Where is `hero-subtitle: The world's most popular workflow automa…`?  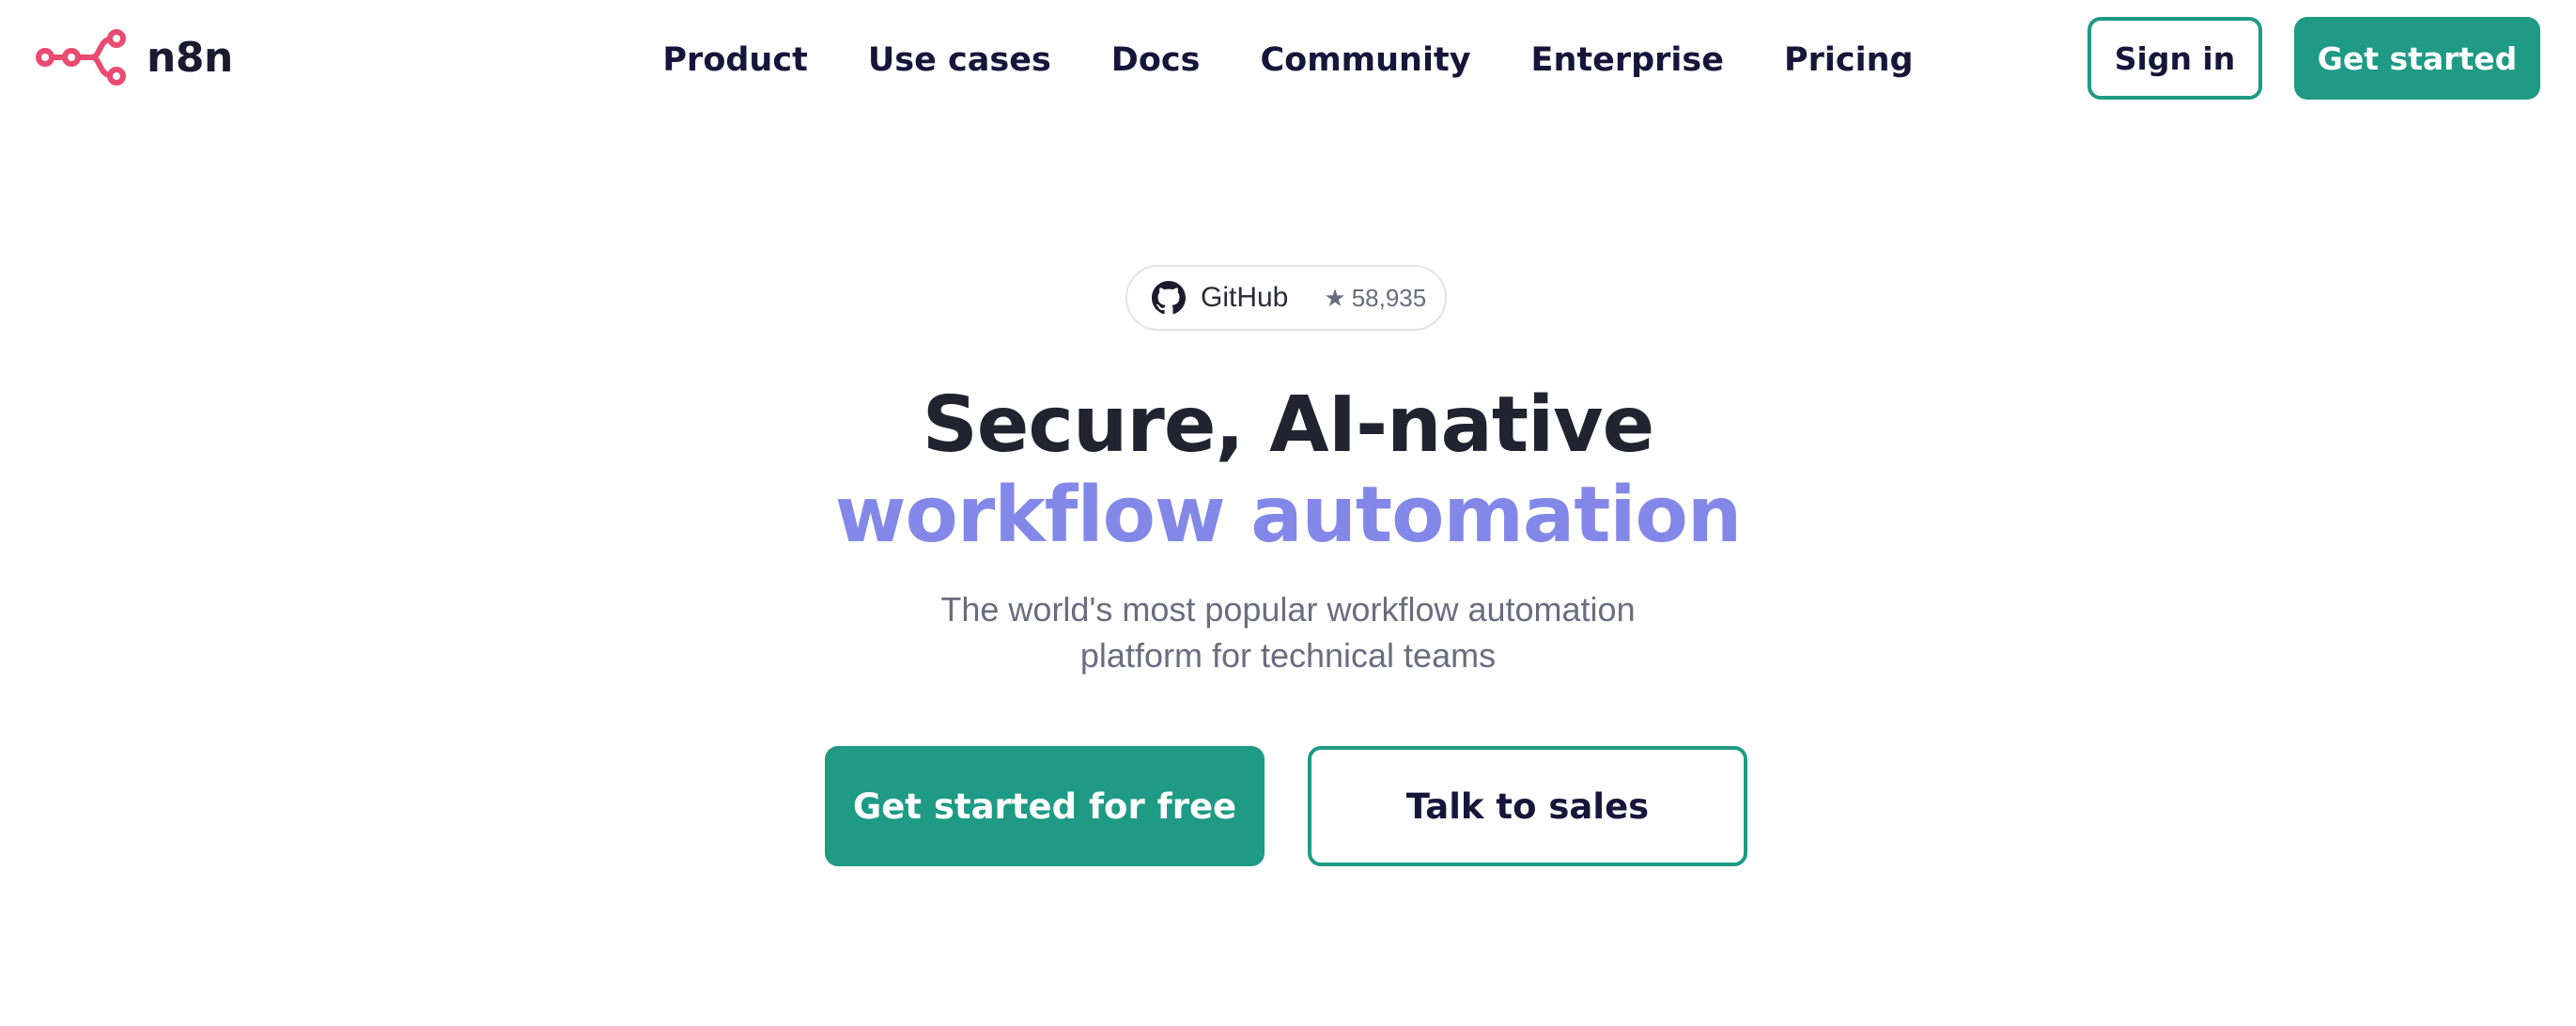
hero-subtitle: The world's most popular workflow automa… is located at coordinates (1288, 632).